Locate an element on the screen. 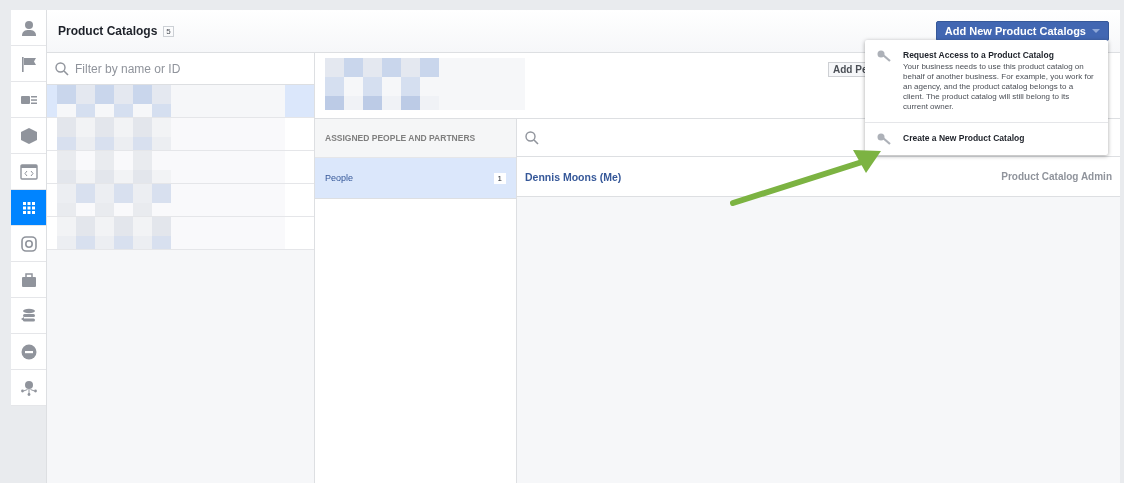 The height and width of the screenshot is (483, 1124). person-role: Product Catalog Admin is located at coordinates (1056, 176).